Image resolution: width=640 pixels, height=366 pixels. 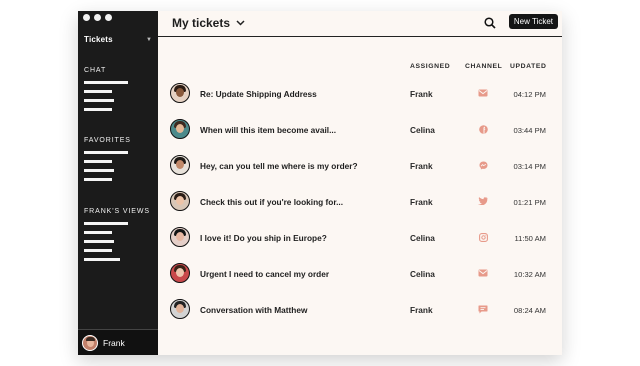 I want to click on ticket-updated-time: 11:50 AM, so click(x=530, y=238).